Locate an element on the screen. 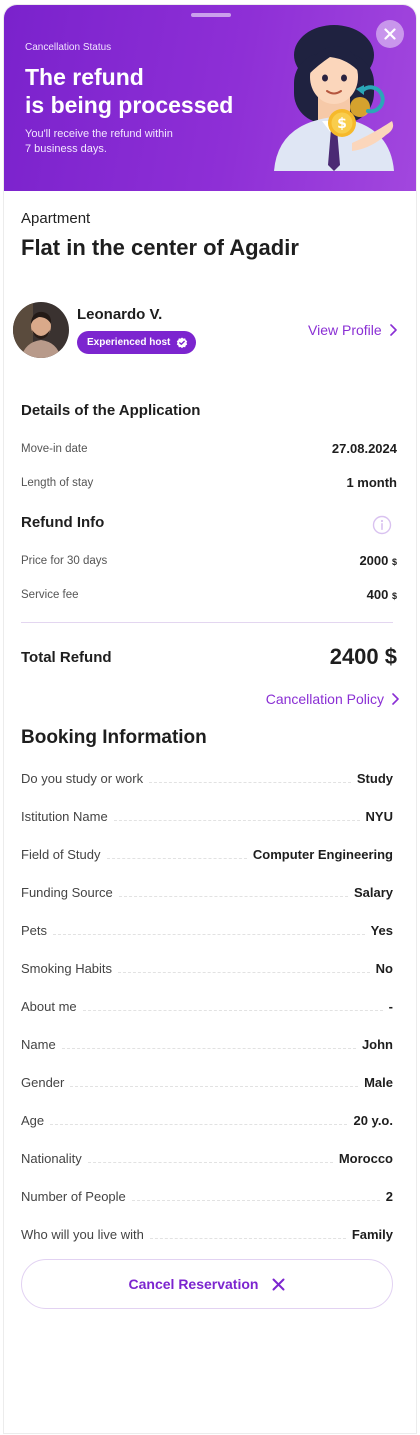 The width and height of the screenshot is (420, 1435). booking-row-value: Salary is located at coordinates (373, 892).